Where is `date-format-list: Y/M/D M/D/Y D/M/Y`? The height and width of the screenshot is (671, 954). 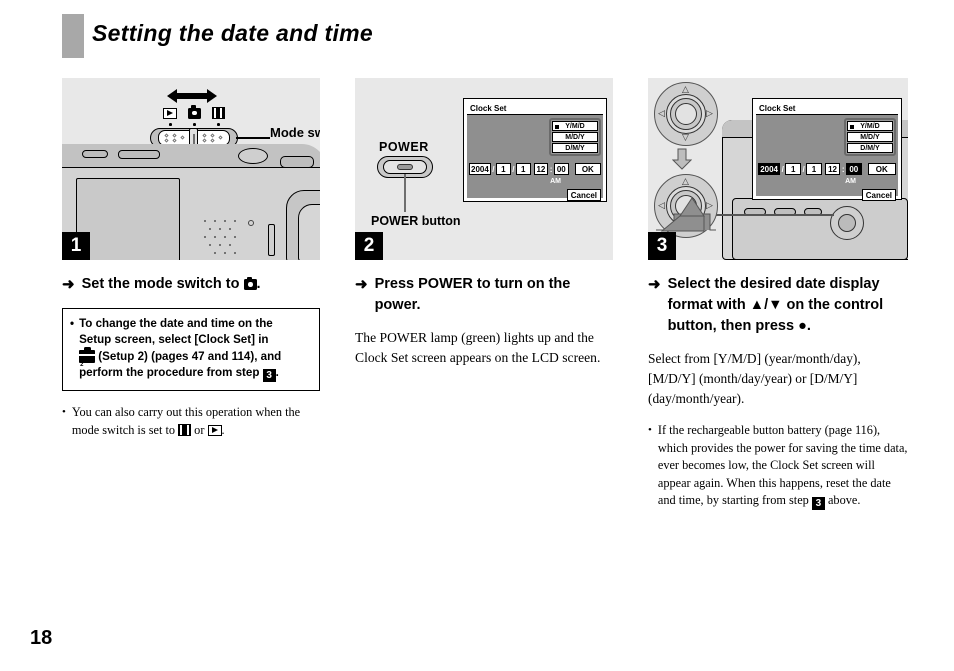 date-format-list: Y/M/D M/D/Y D/M/Y is located at coordinates (575, 137).